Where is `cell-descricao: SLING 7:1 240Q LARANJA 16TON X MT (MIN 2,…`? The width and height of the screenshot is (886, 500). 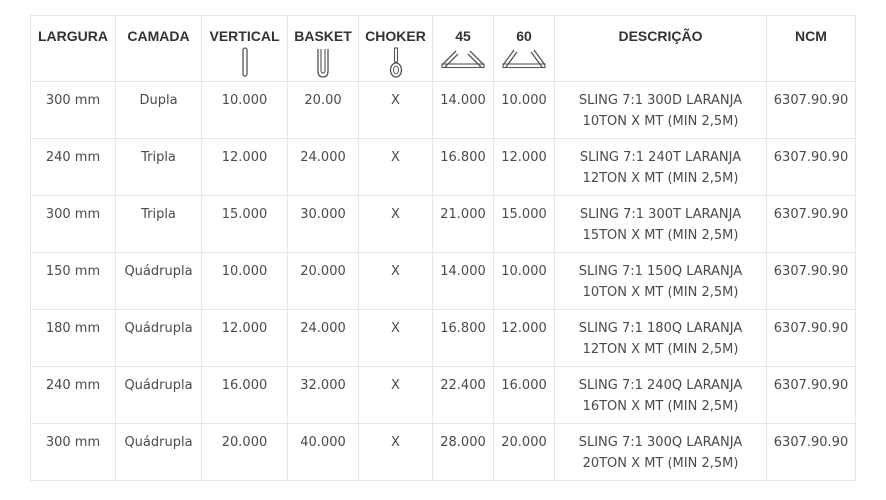 cell-descricao: SLING 7:1 240Q LARANJA 16TON X MT (MIN 2,… is located at coordinates (660, 395).